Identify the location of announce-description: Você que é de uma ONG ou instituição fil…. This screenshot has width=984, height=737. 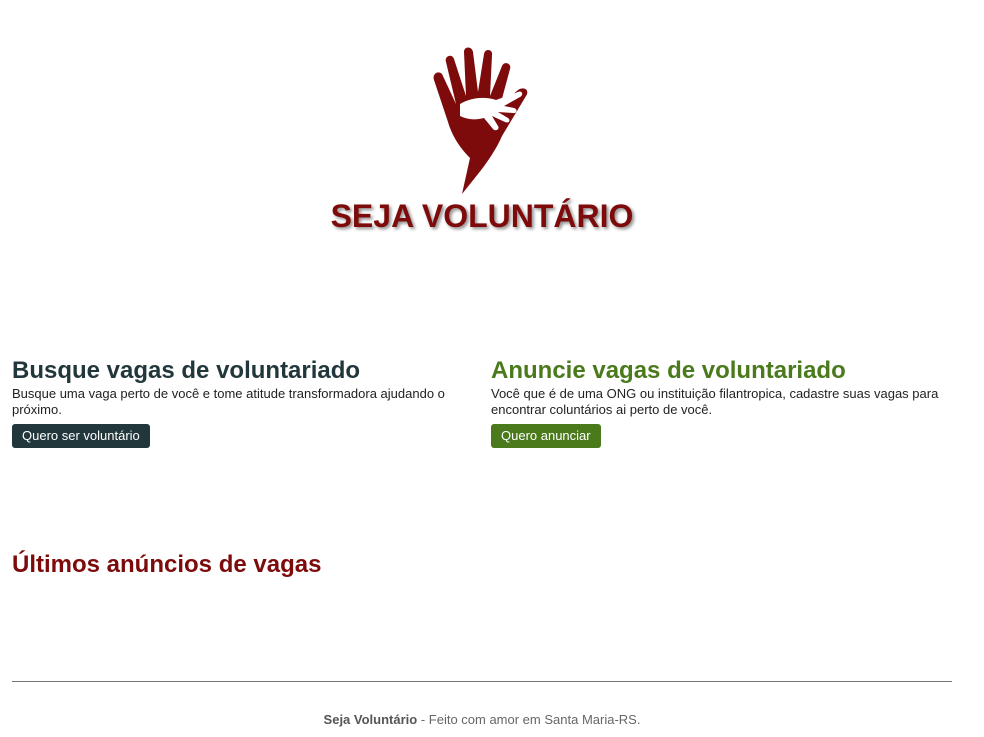
(715, 401).